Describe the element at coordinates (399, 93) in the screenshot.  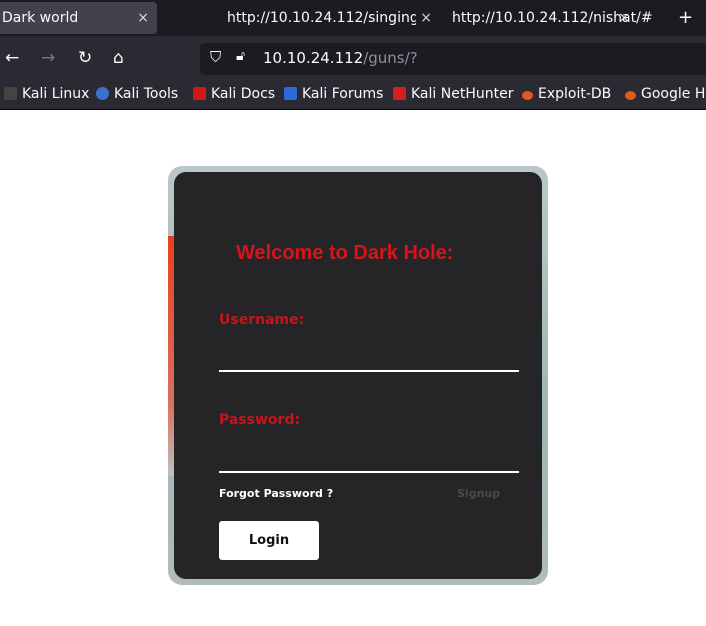
I see `nethunter-icon` at that location.